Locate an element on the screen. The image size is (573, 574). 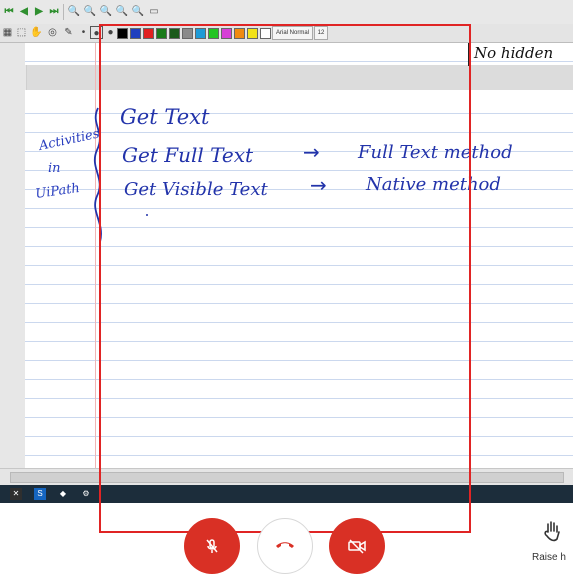
select-icon: ⬚ is located at coordinates (21, 32).